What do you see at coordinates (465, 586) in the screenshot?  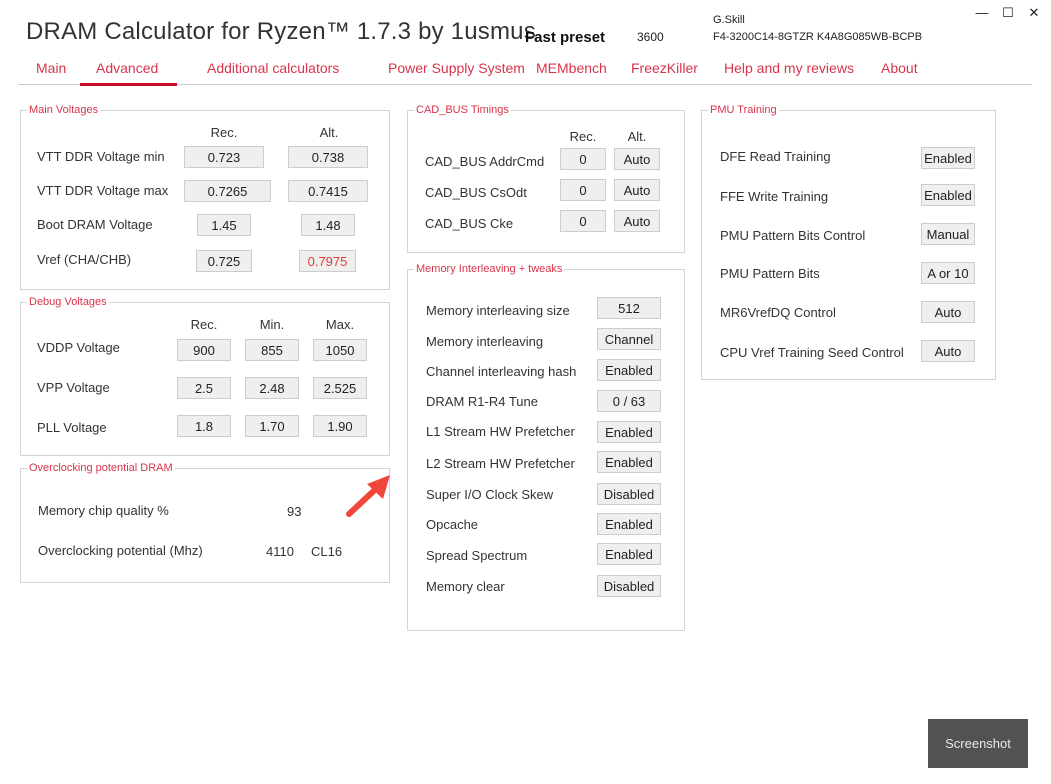 I see `memory-clear-label: Memory clear` at bounding box center [465, 586].